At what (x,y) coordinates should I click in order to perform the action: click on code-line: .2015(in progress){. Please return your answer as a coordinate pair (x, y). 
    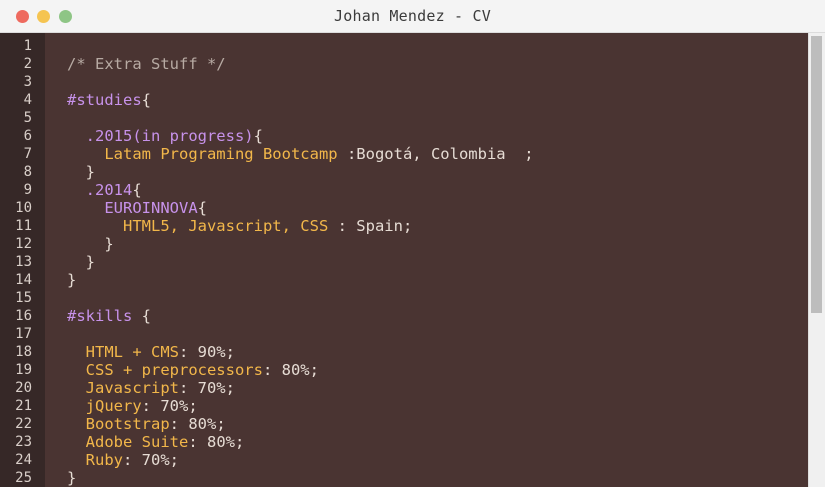
    Looking at the image, I should click on (165, 136).